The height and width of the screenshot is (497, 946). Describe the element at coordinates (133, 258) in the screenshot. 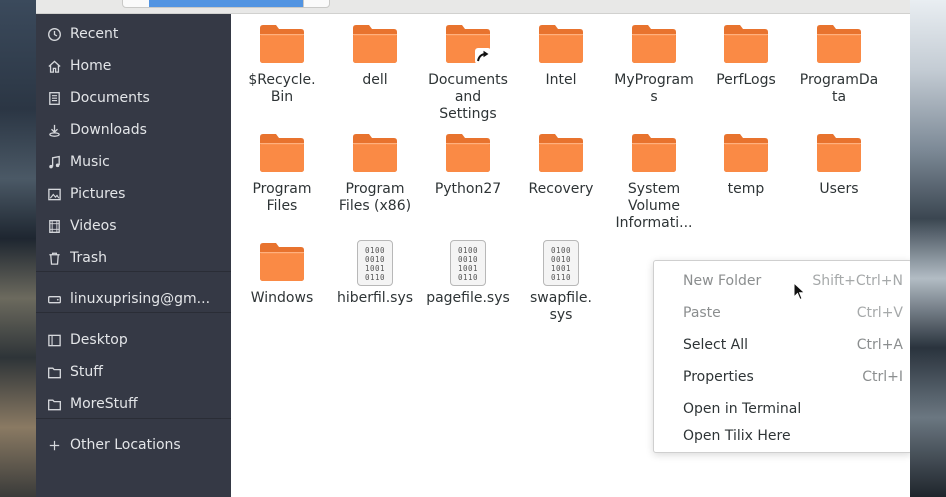

I see `sidebar-item-trash: Trash` at that location.